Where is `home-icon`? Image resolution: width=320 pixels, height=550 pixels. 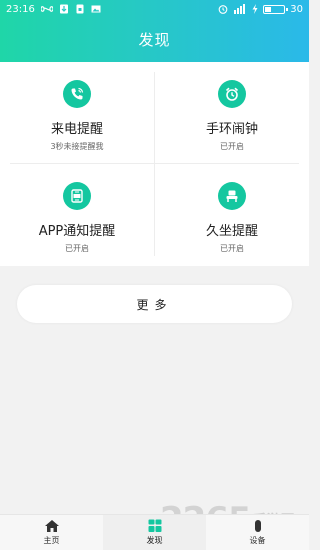 home-icon is located at coordinates (51, 526).